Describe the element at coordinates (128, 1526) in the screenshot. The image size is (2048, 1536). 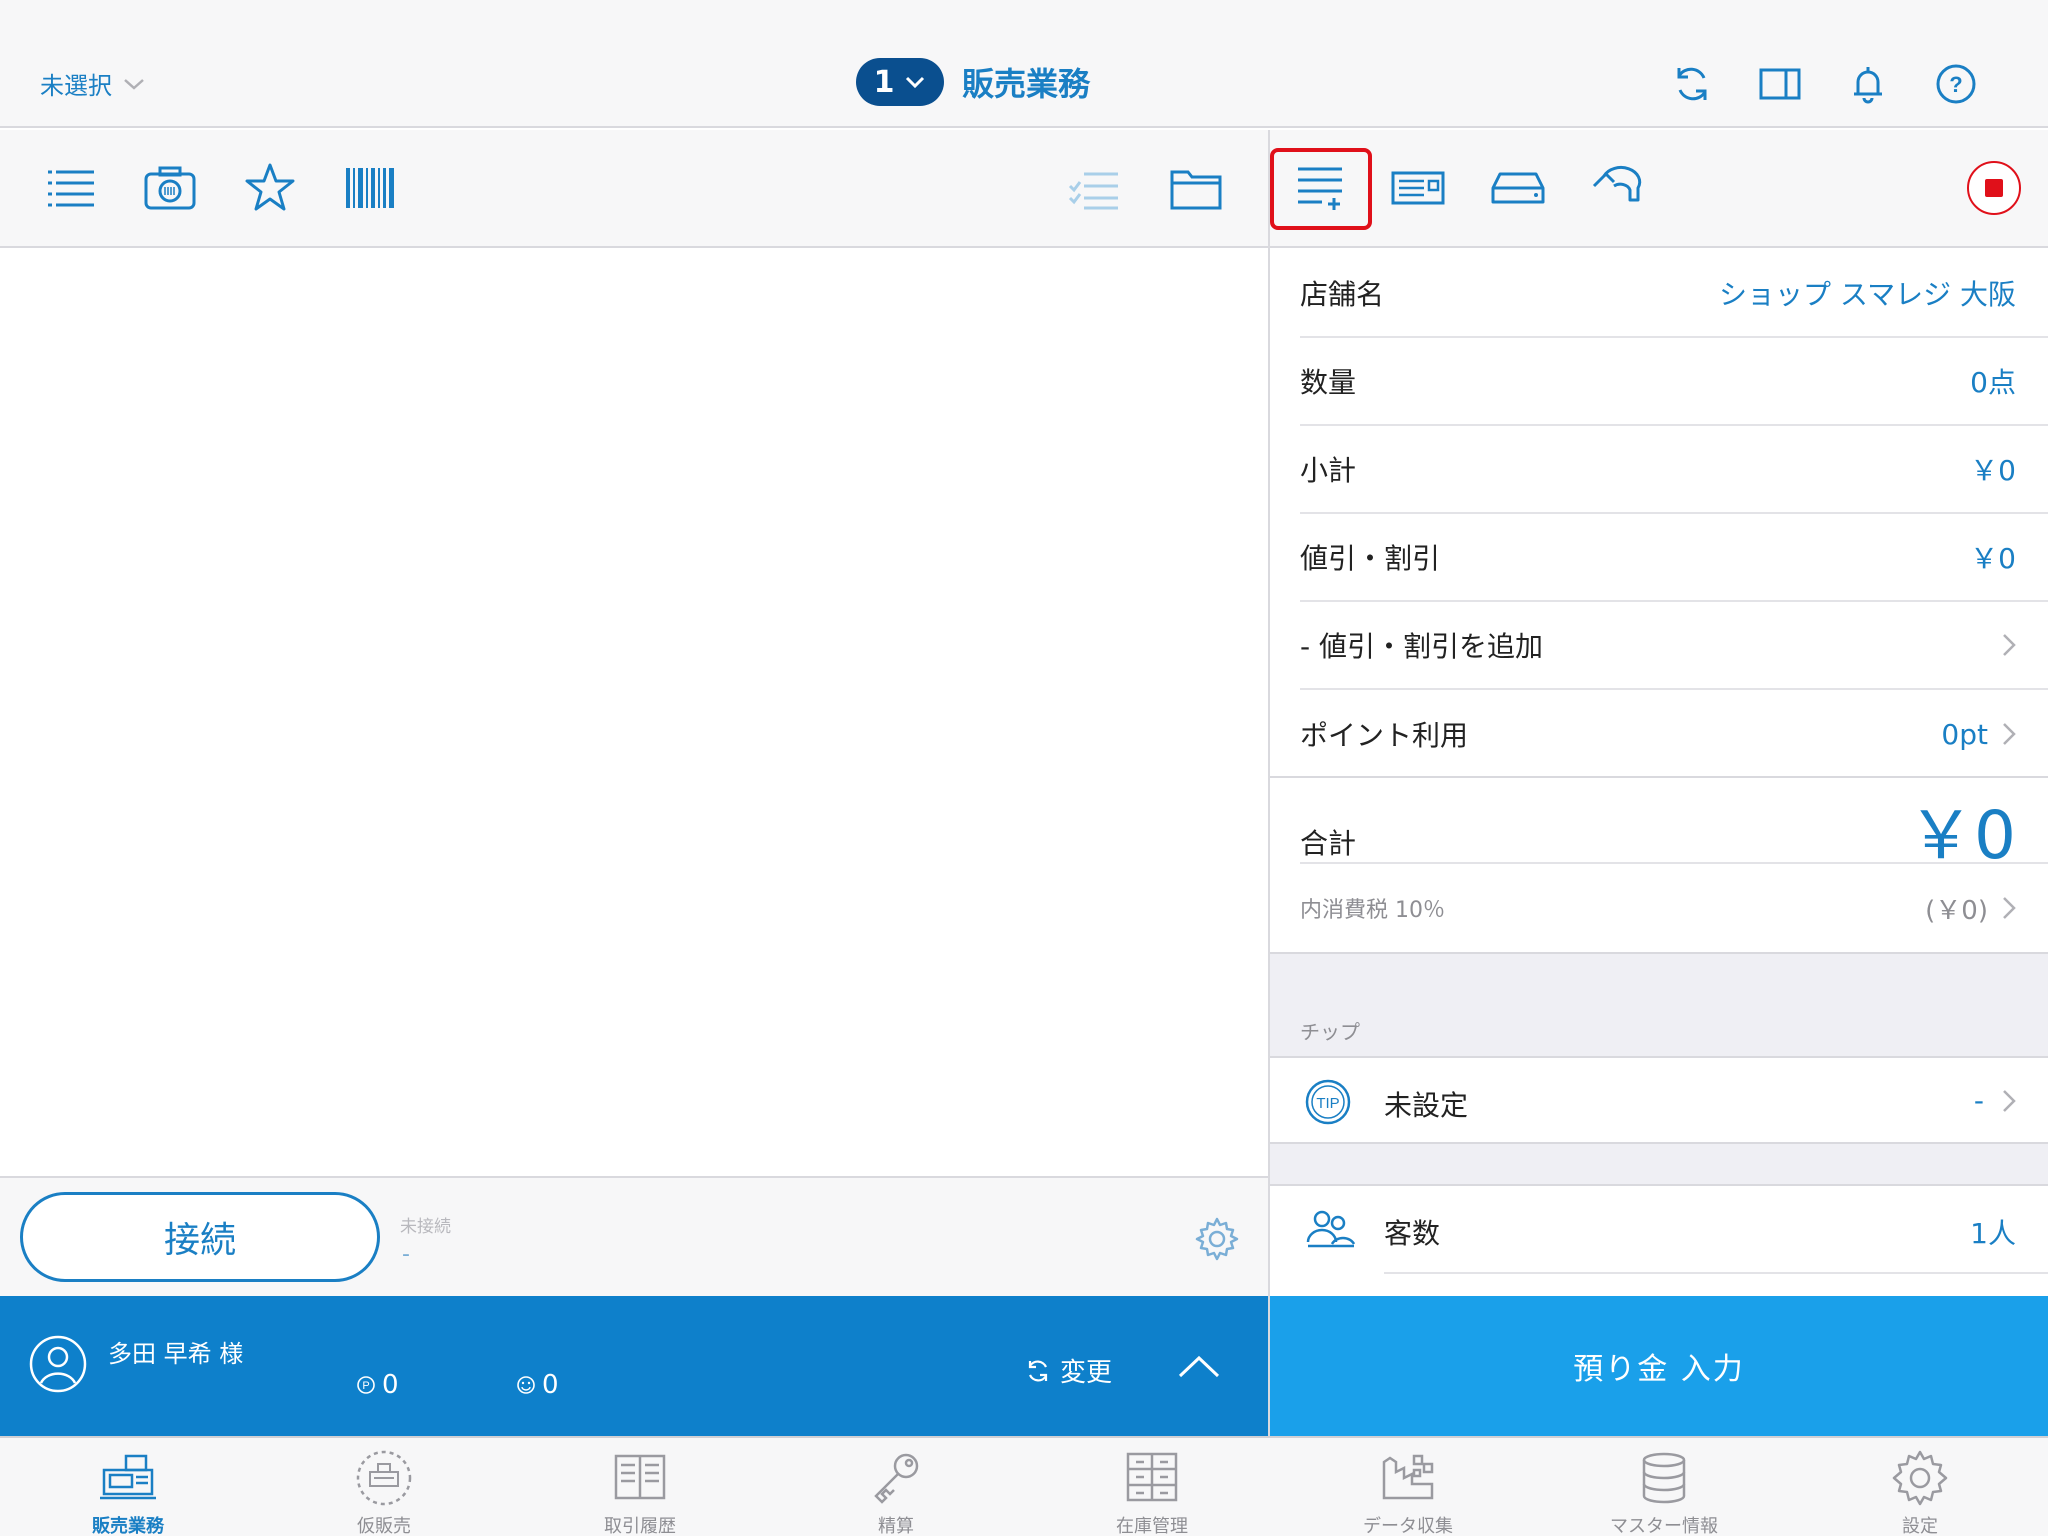
I see `tab-label: 販売業務` at that location.